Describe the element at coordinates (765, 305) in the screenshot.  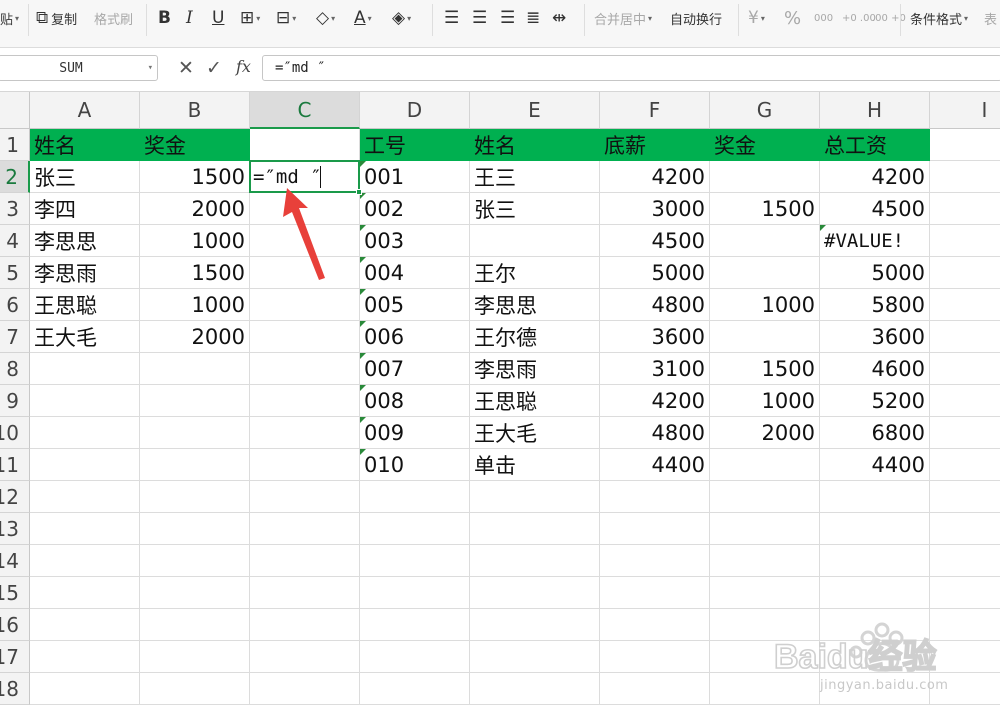
I see `cell-g6: 1000` at that location.